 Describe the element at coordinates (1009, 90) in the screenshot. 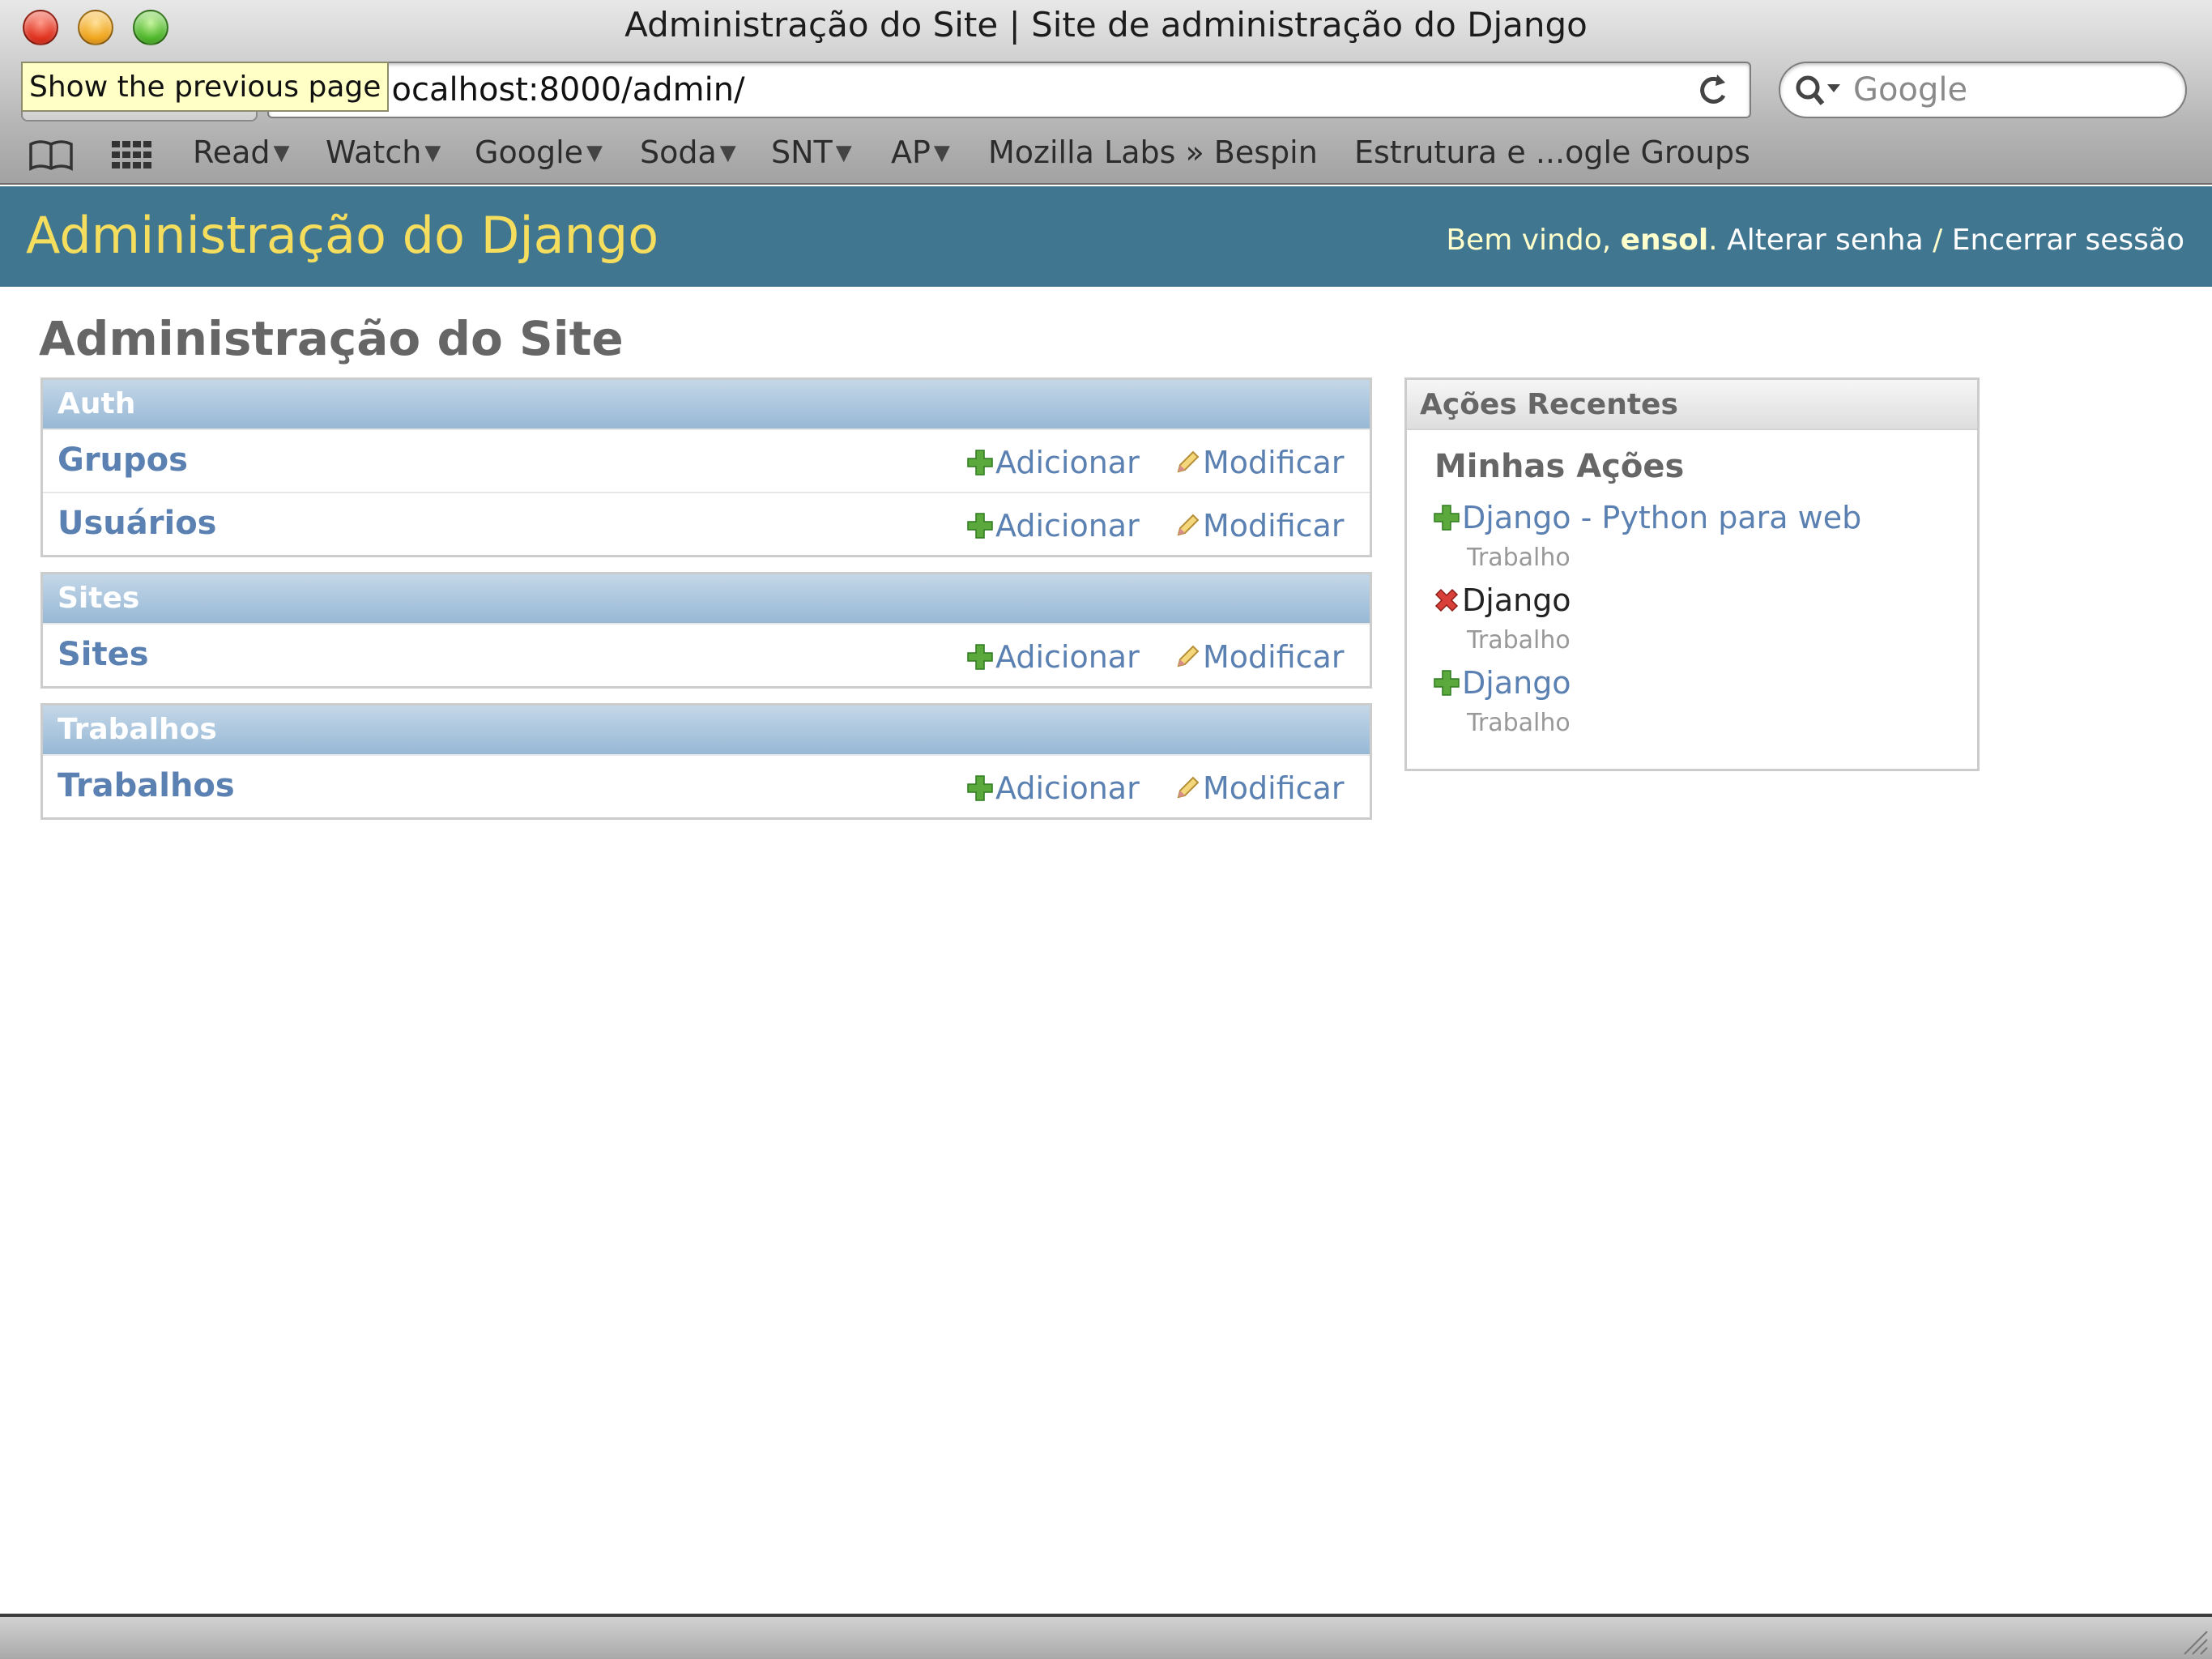

I see `address-bar: ://localhost:8000/admin/` at that location.